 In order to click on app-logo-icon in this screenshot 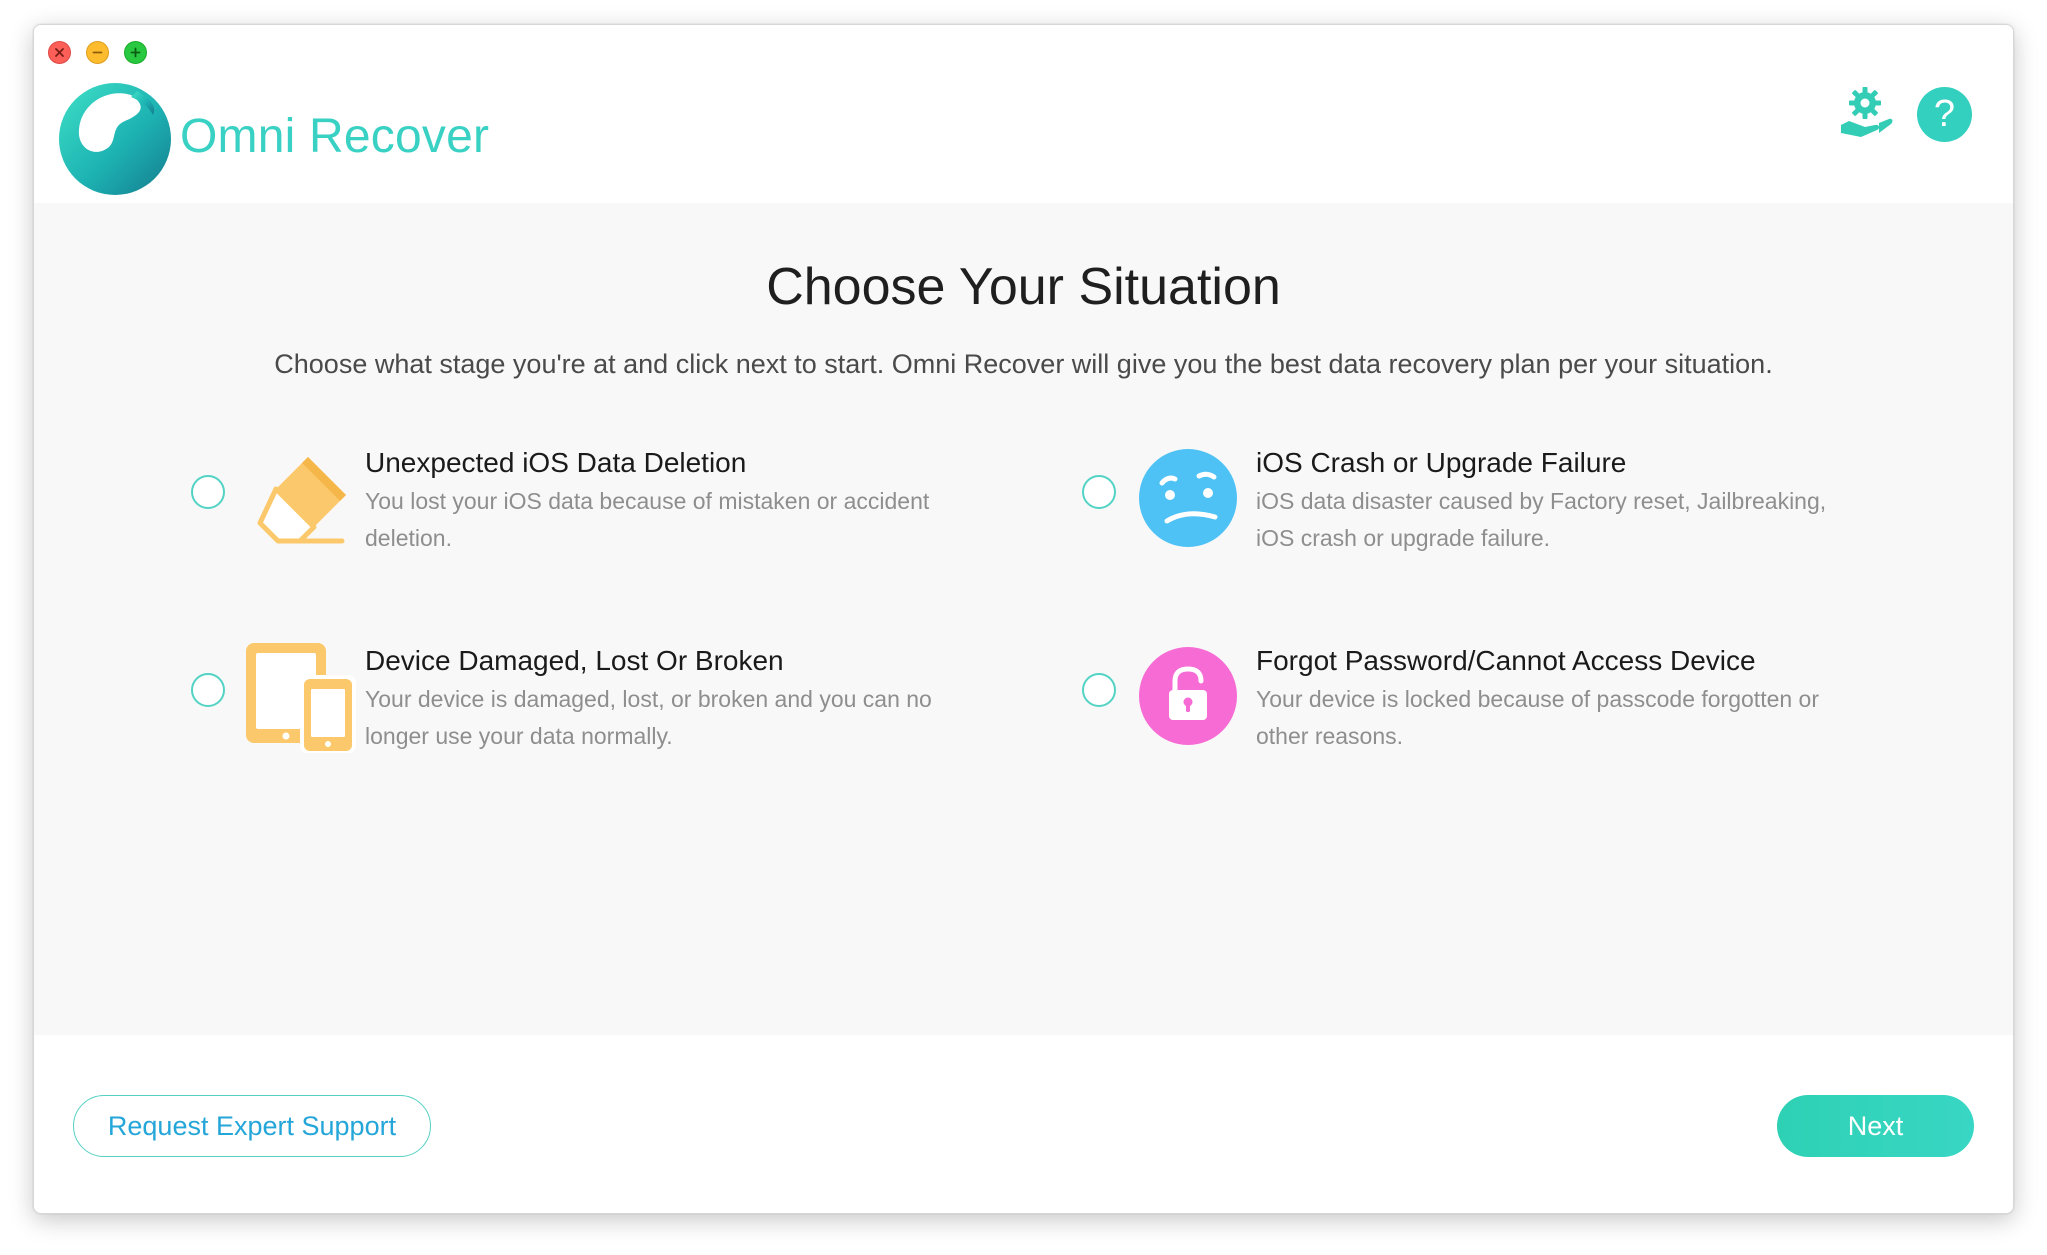, I will do `click(115, 139)`.